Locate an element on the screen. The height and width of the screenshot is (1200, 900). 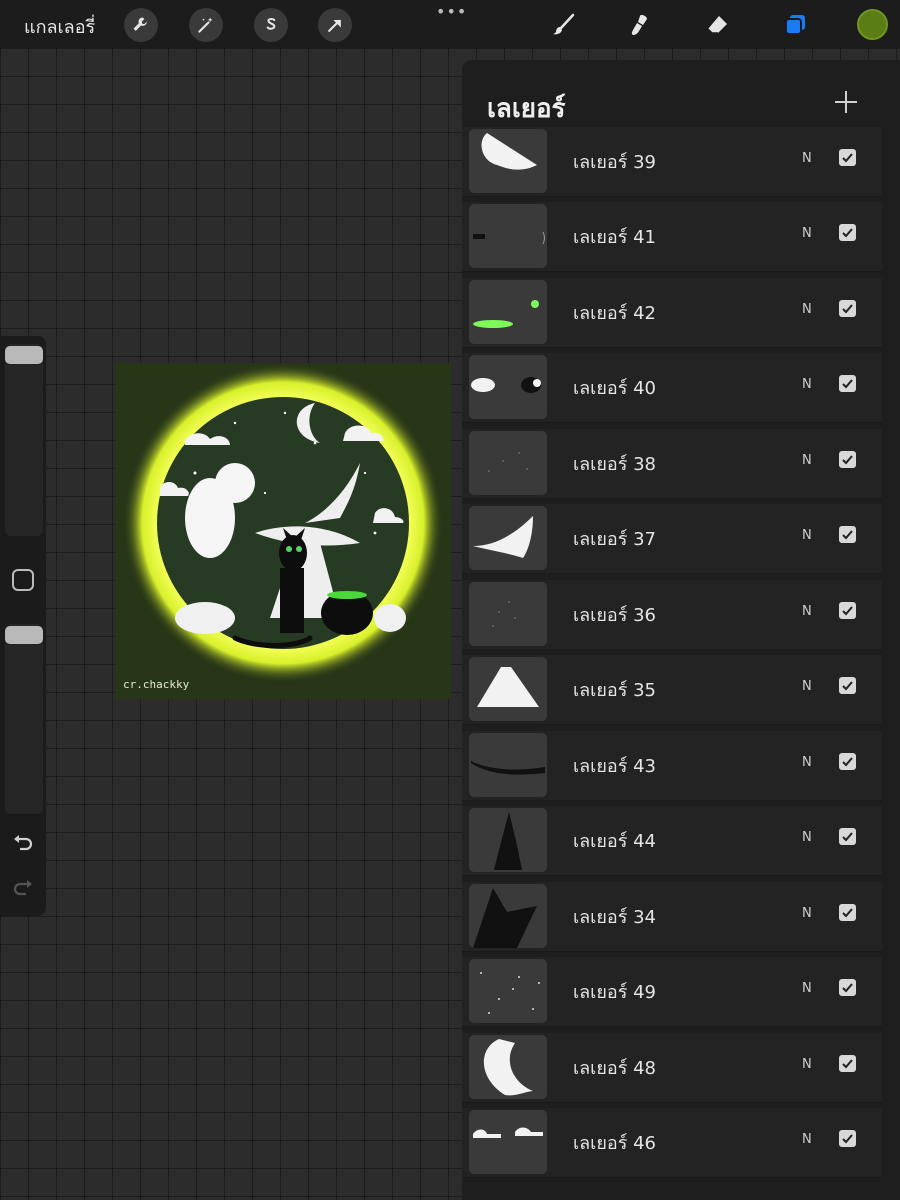
left-sidebar is located at coordinates (23, 626).